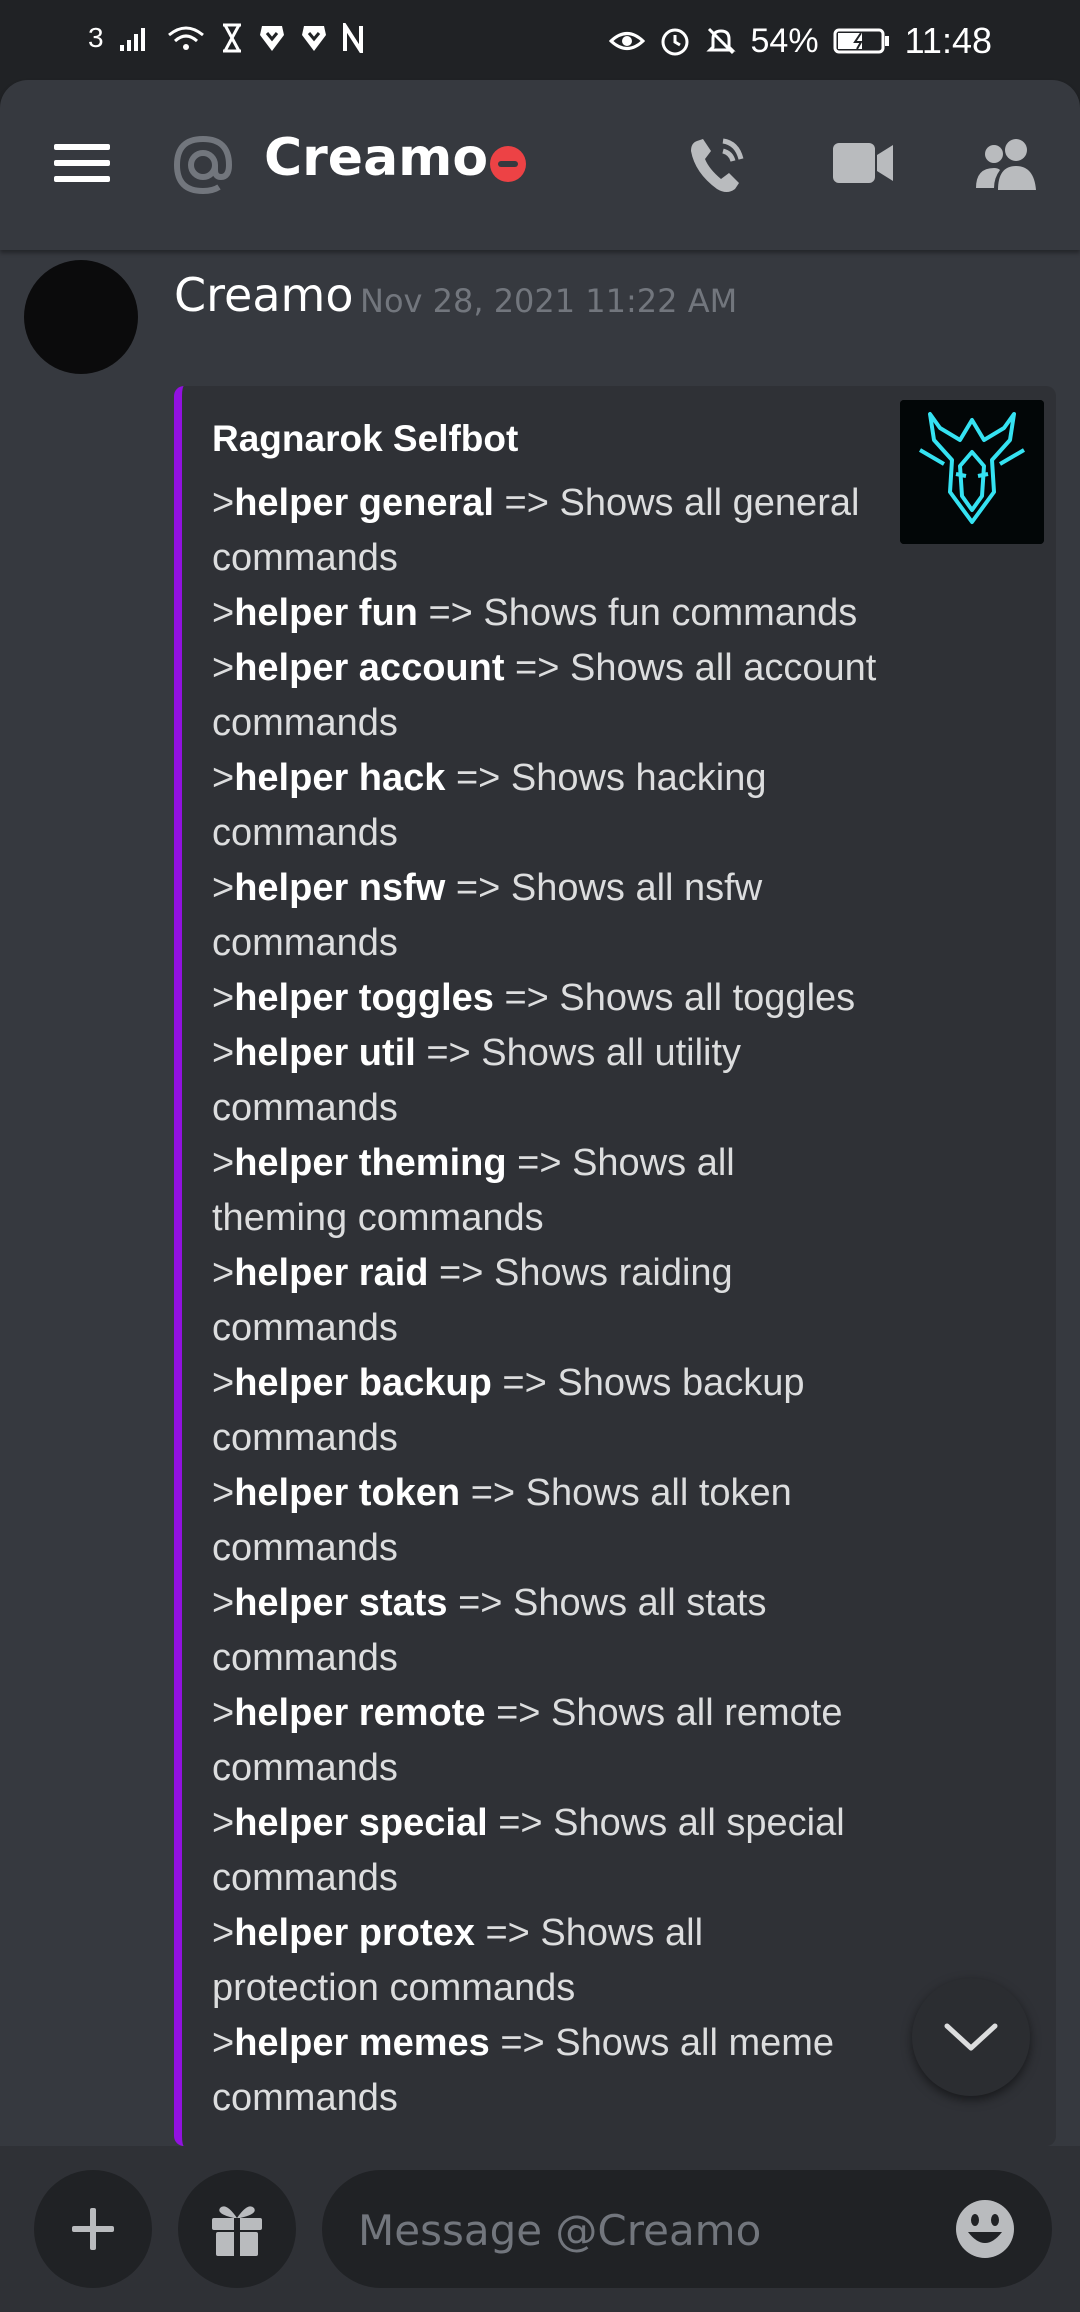  What do you see at coordinates (369, 668) in the screenshot?
I see `command-name: helper account` at bounding box center [369, 668].